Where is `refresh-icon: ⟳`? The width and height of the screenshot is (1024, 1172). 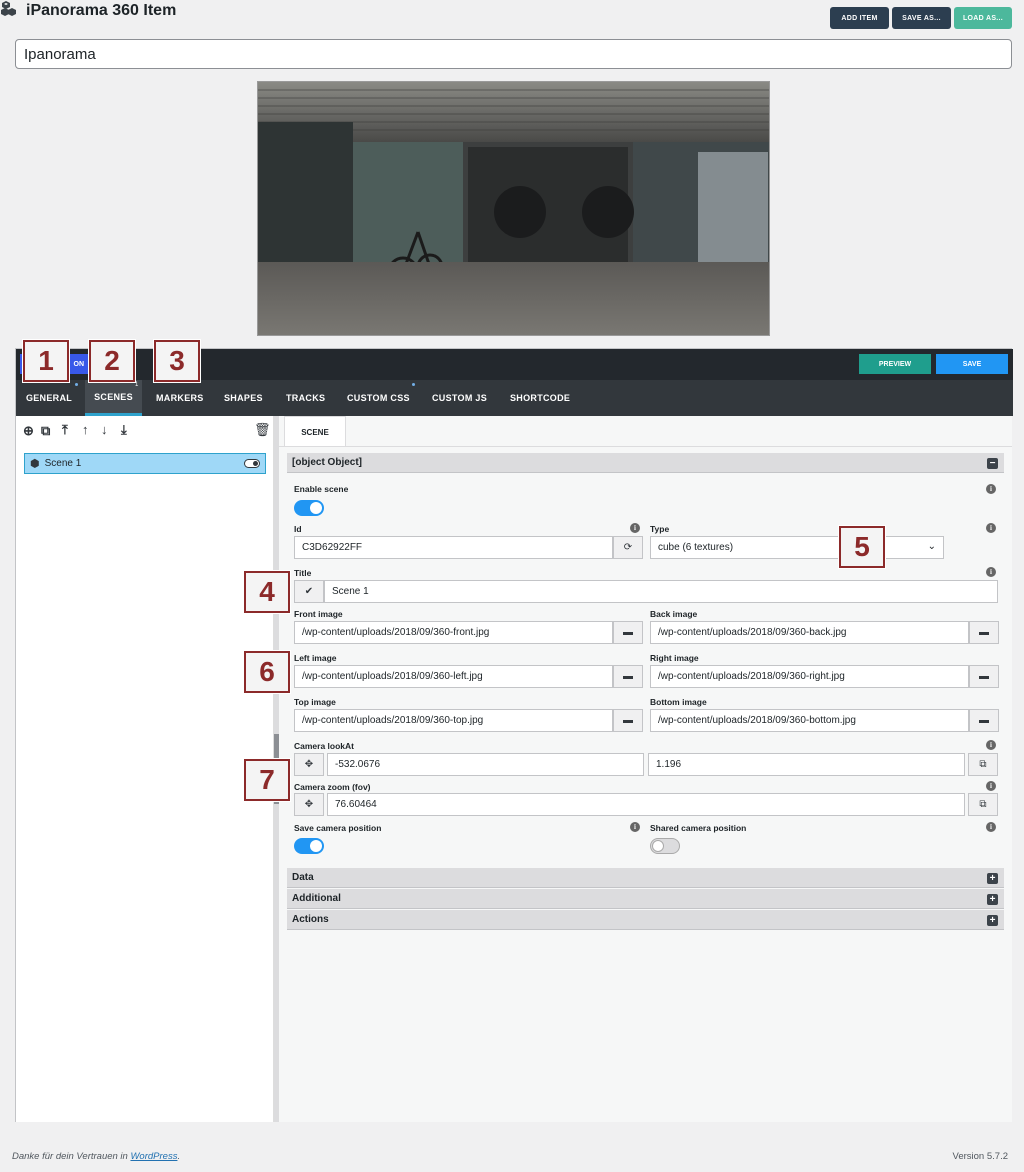
refresh-icon: ⟳ is located at coordinates (628, 547).